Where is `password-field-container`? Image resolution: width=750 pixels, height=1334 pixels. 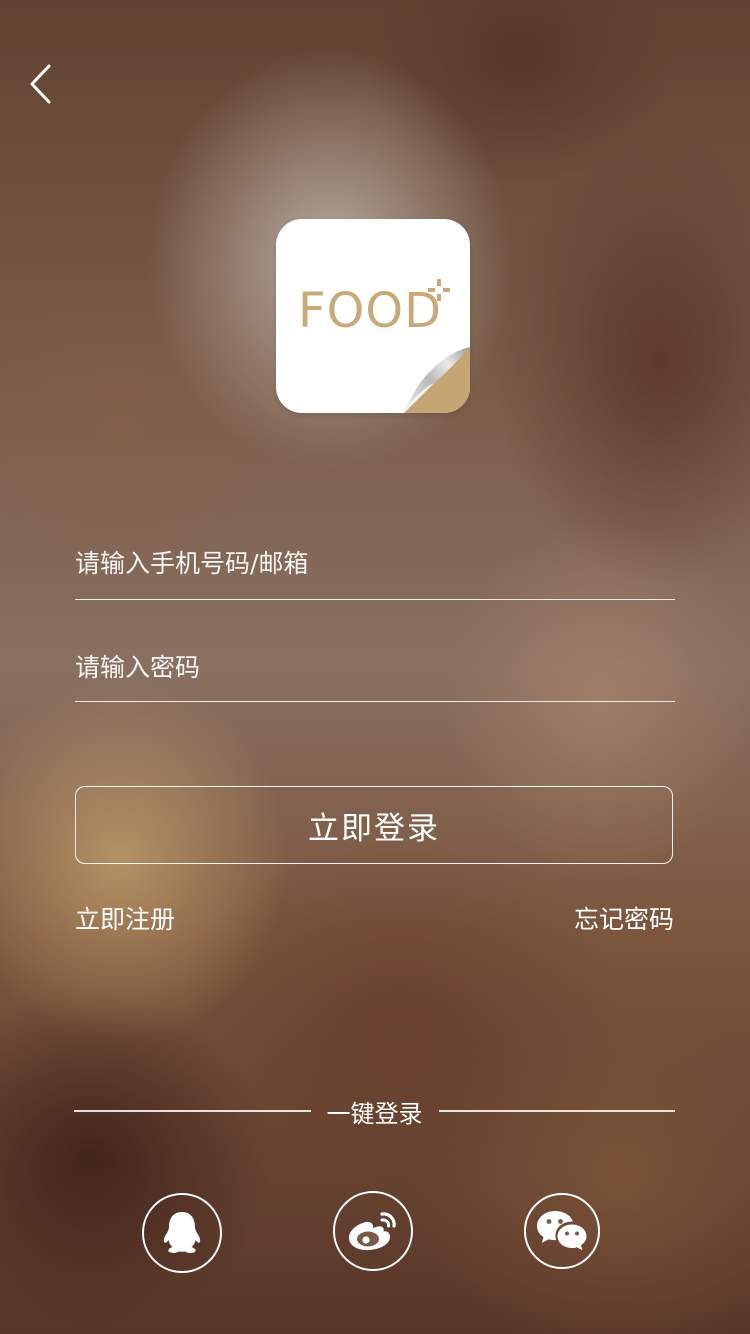 password-field-container is located at coordinates (375, 675).